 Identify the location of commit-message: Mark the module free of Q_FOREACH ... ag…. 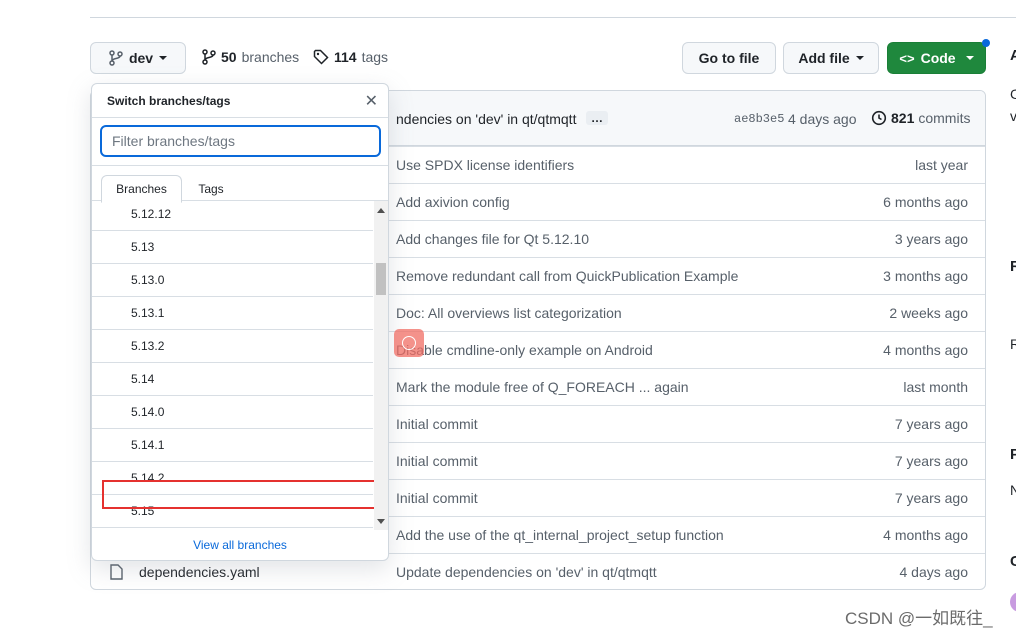
(542, 387).